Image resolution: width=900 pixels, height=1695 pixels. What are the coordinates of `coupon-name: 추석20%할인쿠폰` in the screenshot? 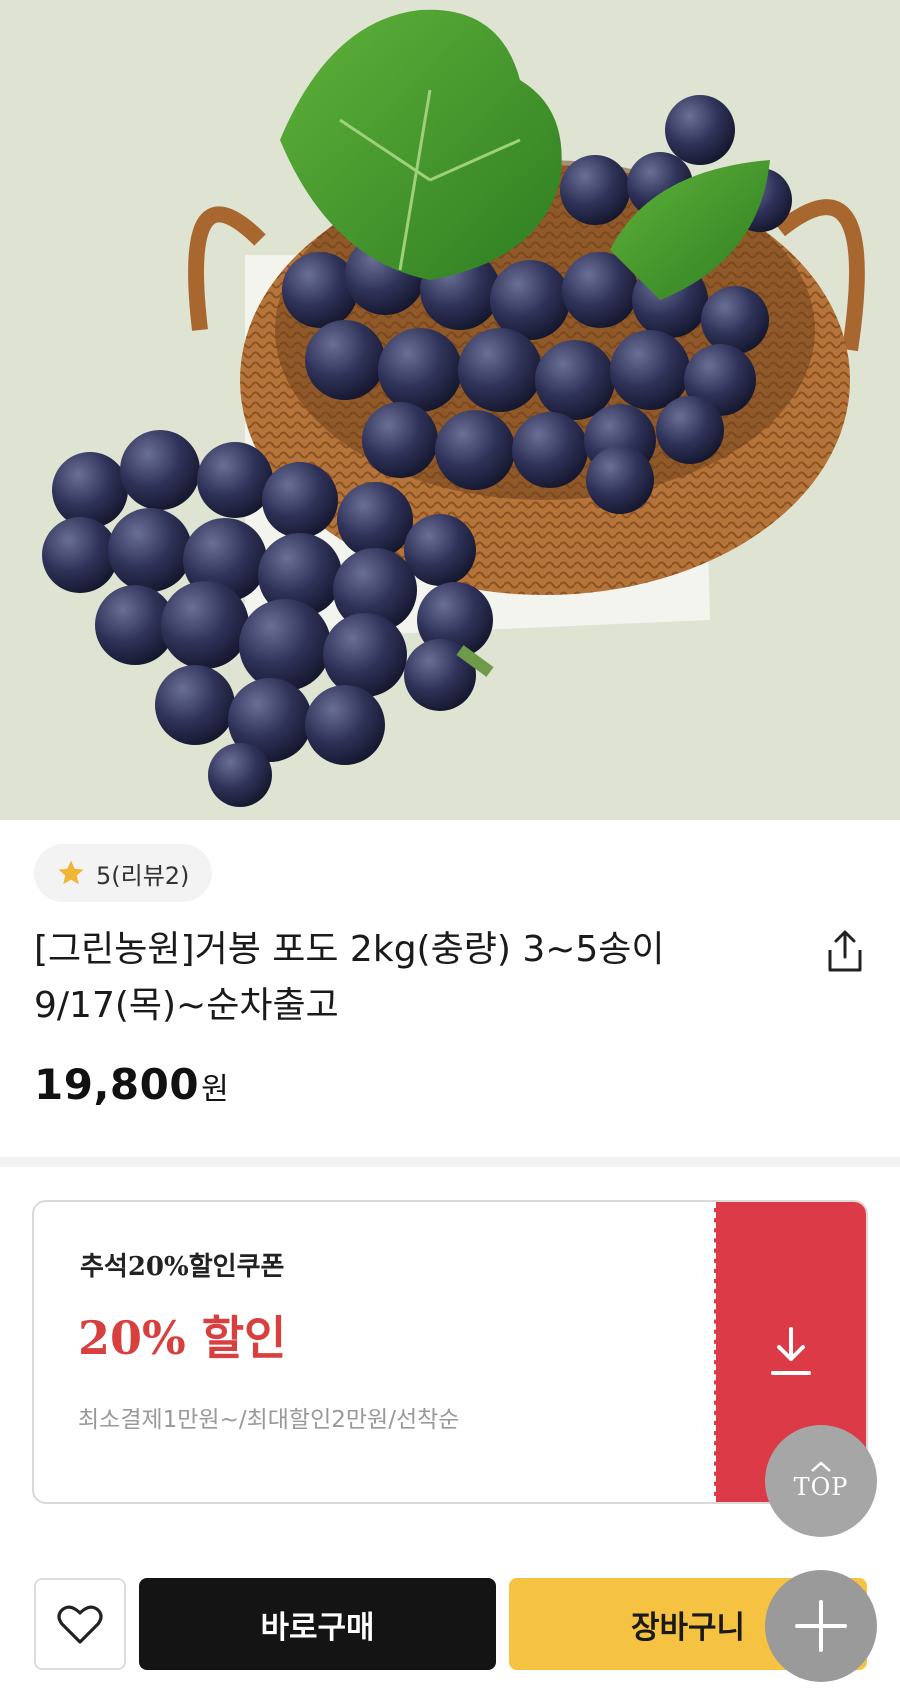 It's located at (182, 1267).